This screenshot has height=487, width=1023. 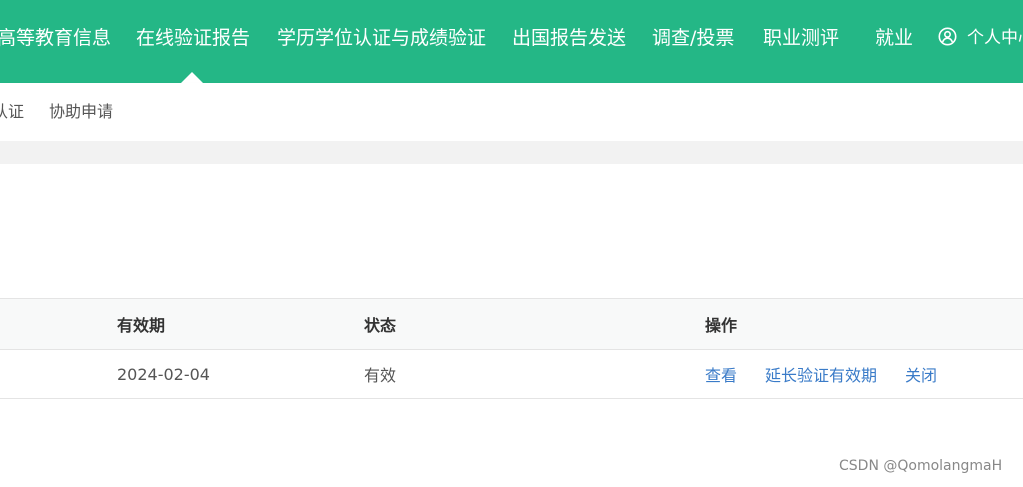 I want to click on table-header-row: 有效期 状态 操作, so click(x=511, y=324).